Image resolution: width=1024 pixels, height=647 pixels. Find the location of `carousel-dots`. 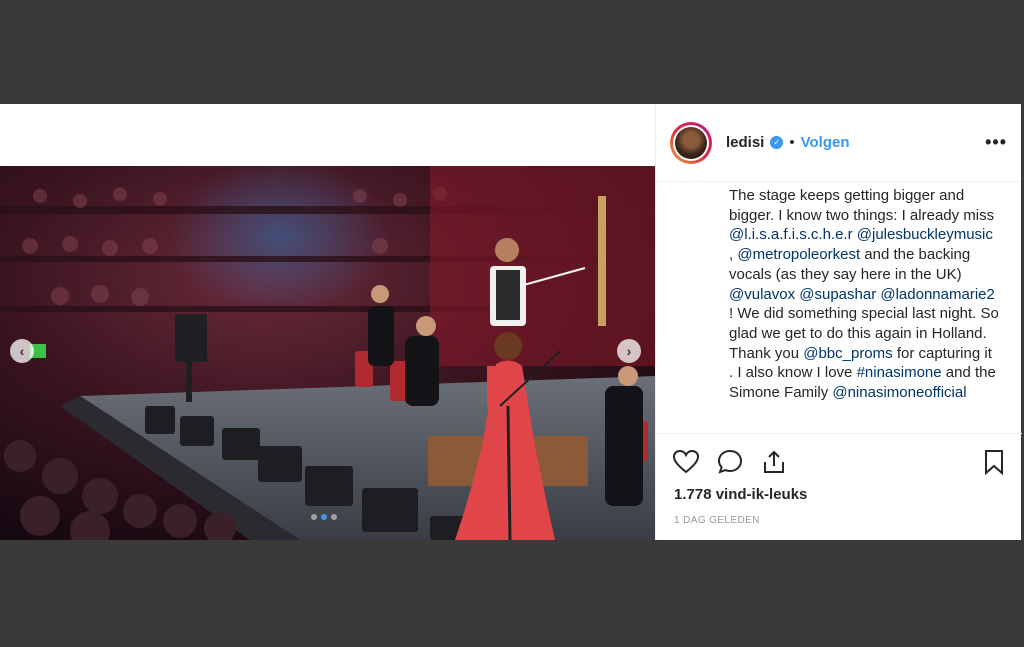

carousel-dots is located at coordinates (324, 517).